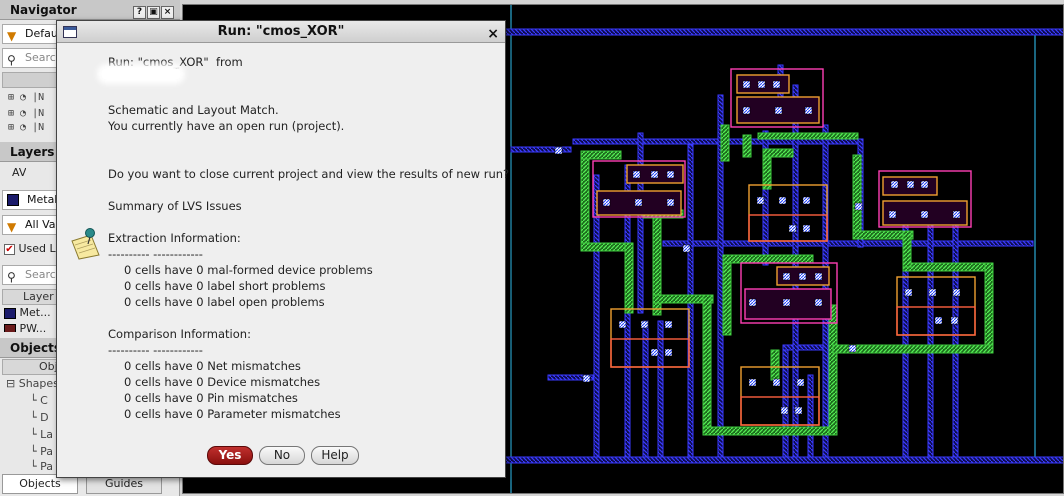 The height and width of the screenshot is (496, 1064). I want to click on used-layers-checkbox: ✔ Used L, so click(30, 248).